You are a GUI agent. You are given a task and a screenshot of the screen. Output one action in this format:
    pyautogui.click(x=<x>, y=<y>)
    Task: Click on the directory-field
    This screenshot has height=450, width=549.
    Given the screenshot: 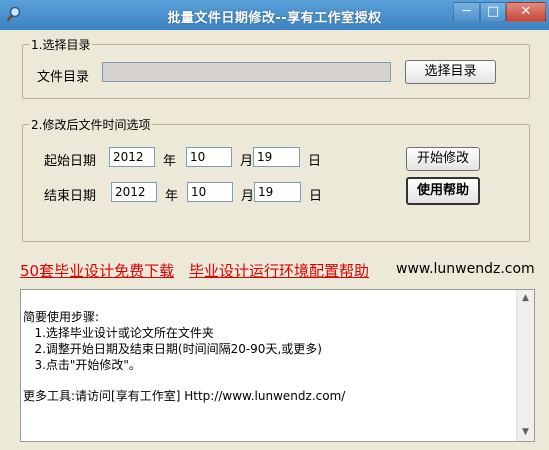 What is the action you would take?
    pyautogui.click(x=246, y=72)
    